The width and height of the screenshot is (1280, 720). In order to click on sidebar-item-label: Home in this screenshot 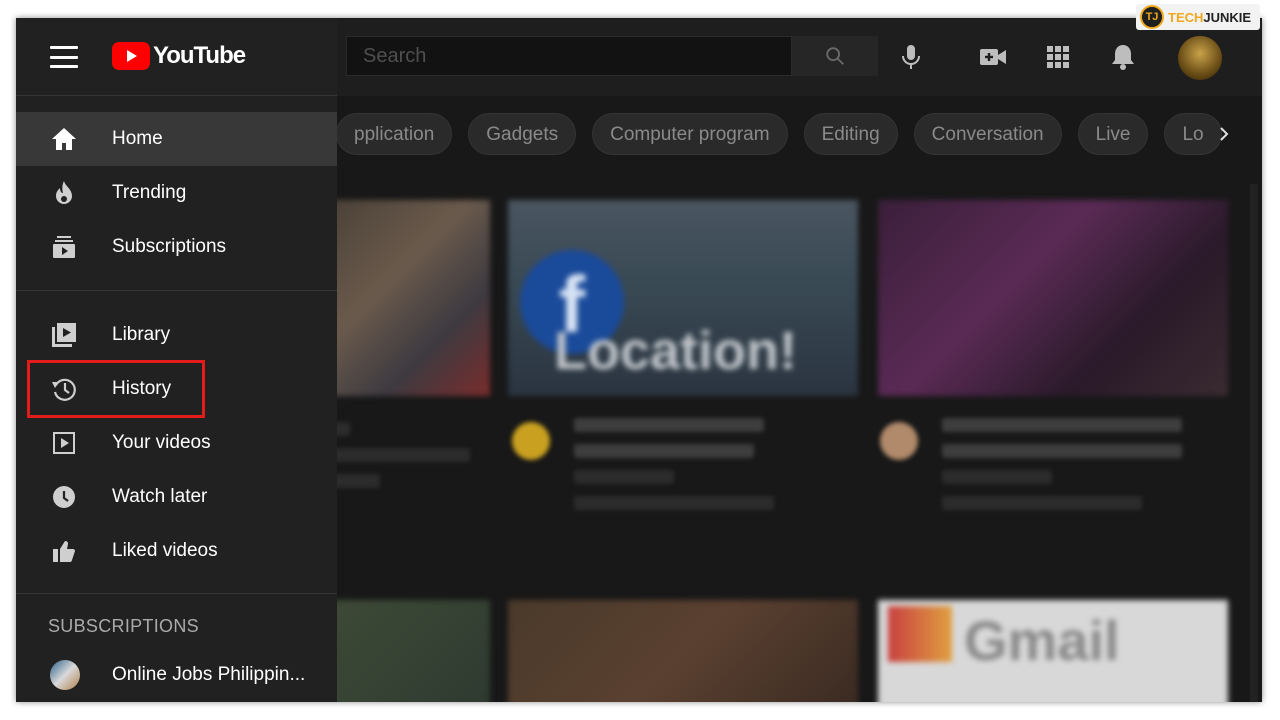, I will do `click(137, 138)`.